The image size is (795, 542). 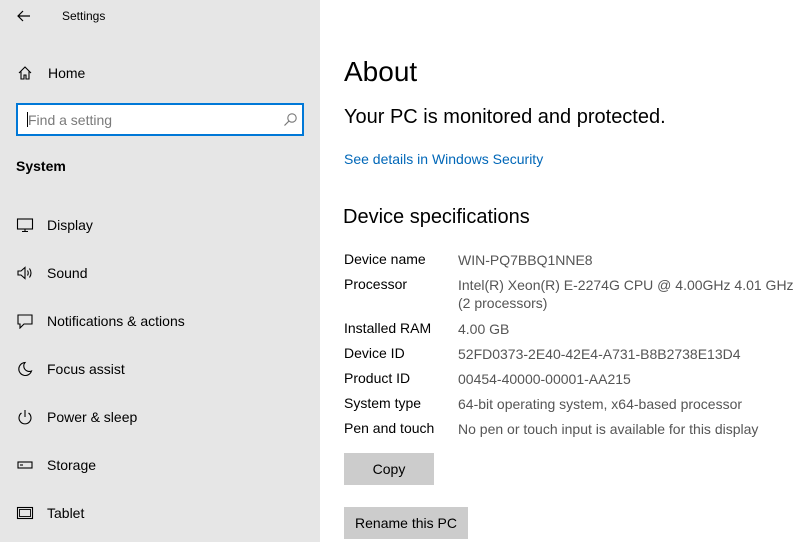 What do you see at coordinates (160, 465) in the screenshot?
I see `sidebar-item-storage: Storage` at bounding box center [160, 465].